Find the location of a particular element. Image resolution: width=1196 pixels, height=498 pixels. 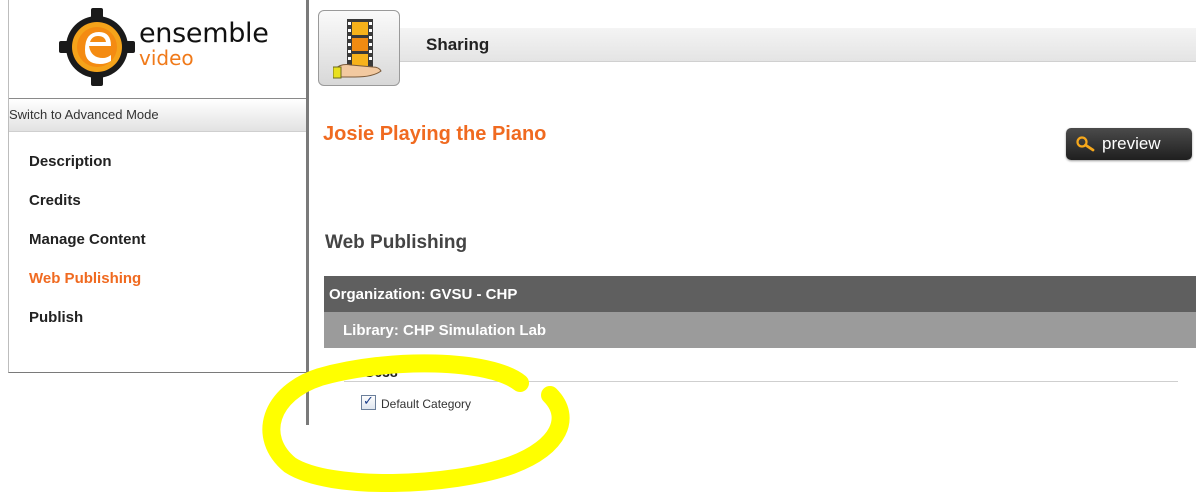

ensemble-video-logo: ensemble video is located at coordinates (158, 49).